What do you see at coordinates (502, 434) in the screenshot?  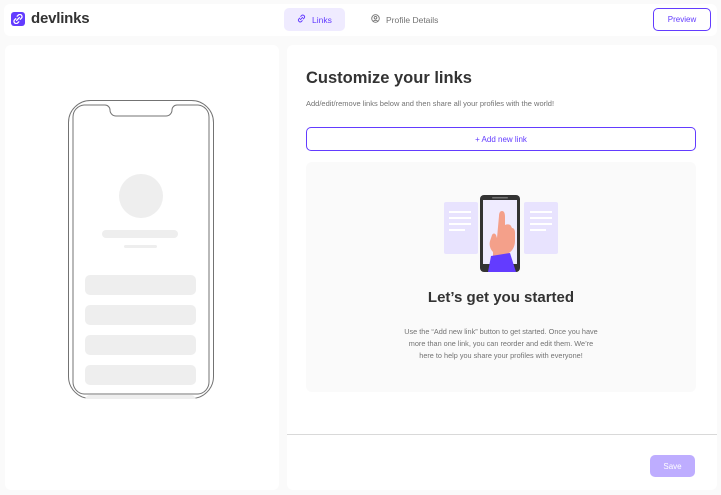 I see `footer-divider` at bounding box center [502, 434].